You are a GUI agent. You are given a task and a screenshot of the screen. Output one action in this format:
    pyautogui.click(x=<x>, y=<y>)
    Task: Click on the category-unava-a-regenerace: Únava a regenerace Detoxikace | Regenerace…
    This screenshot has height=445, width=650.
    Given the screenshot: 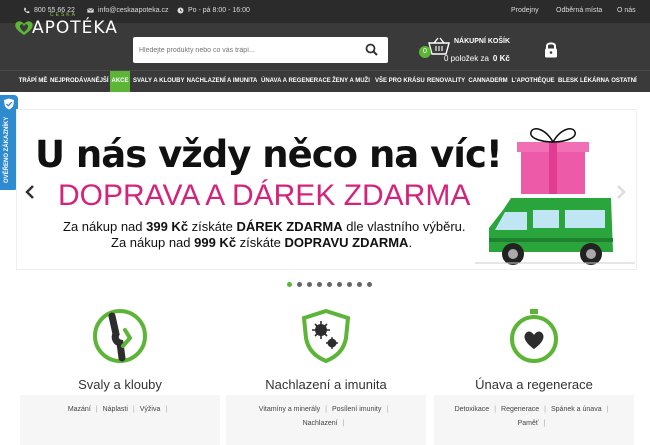 What is the action you would take?
    pyautogui.click(x=534, y=375)
    